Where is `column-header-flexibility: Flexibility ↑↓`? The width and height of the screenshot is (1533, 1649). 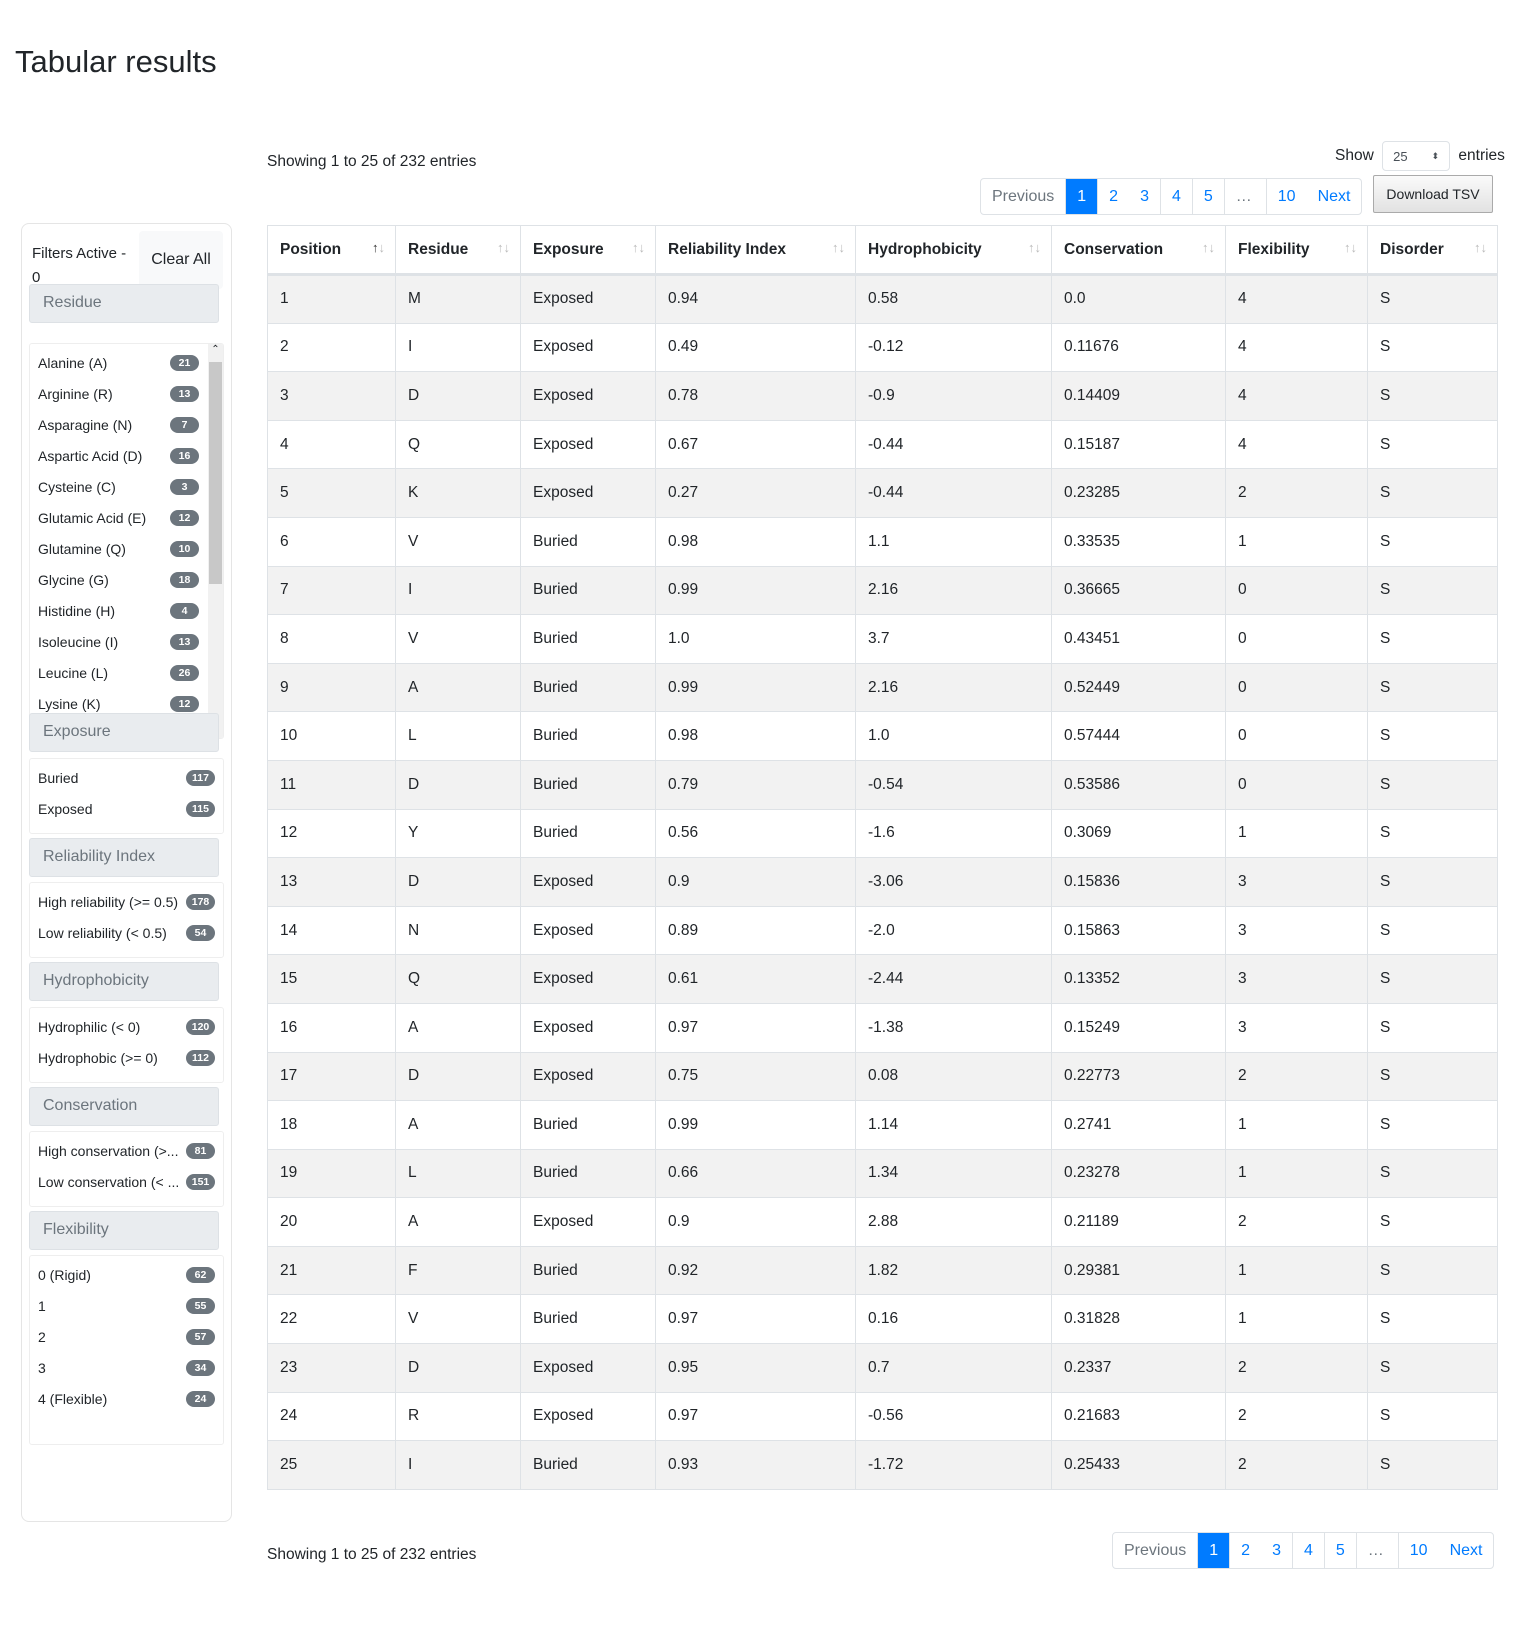 column-header-flexibility: Flexibility ↑↓ is located at coordinates (1296, 250).